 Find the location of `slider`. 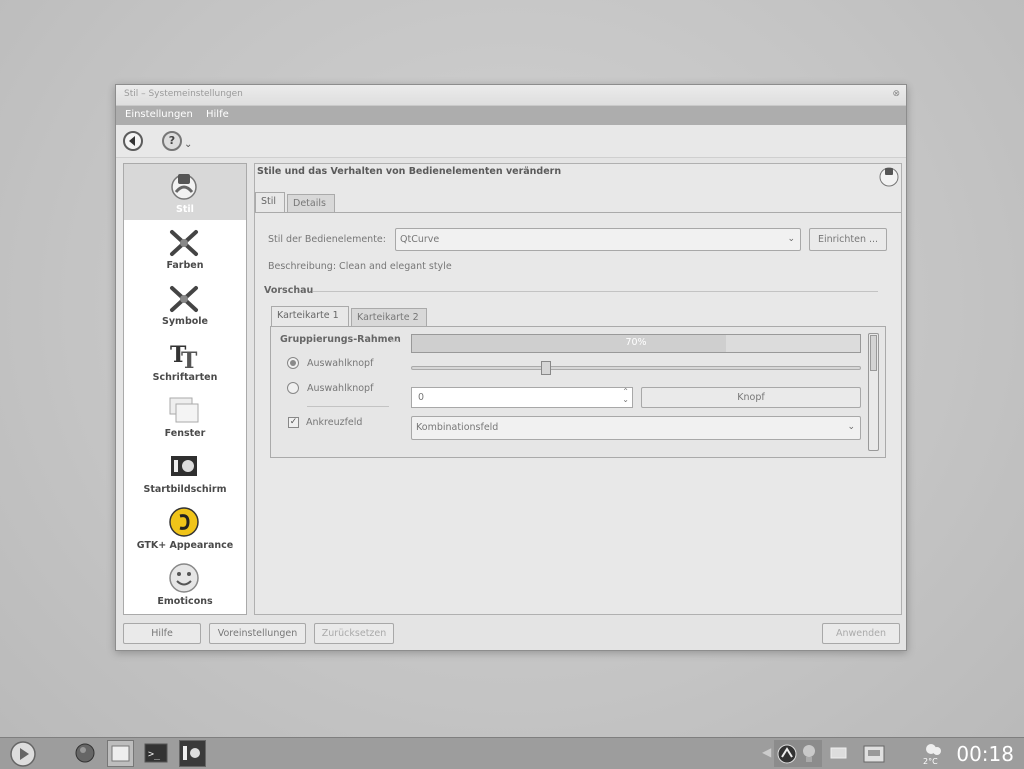

slider is located at coordinates (636, 368).